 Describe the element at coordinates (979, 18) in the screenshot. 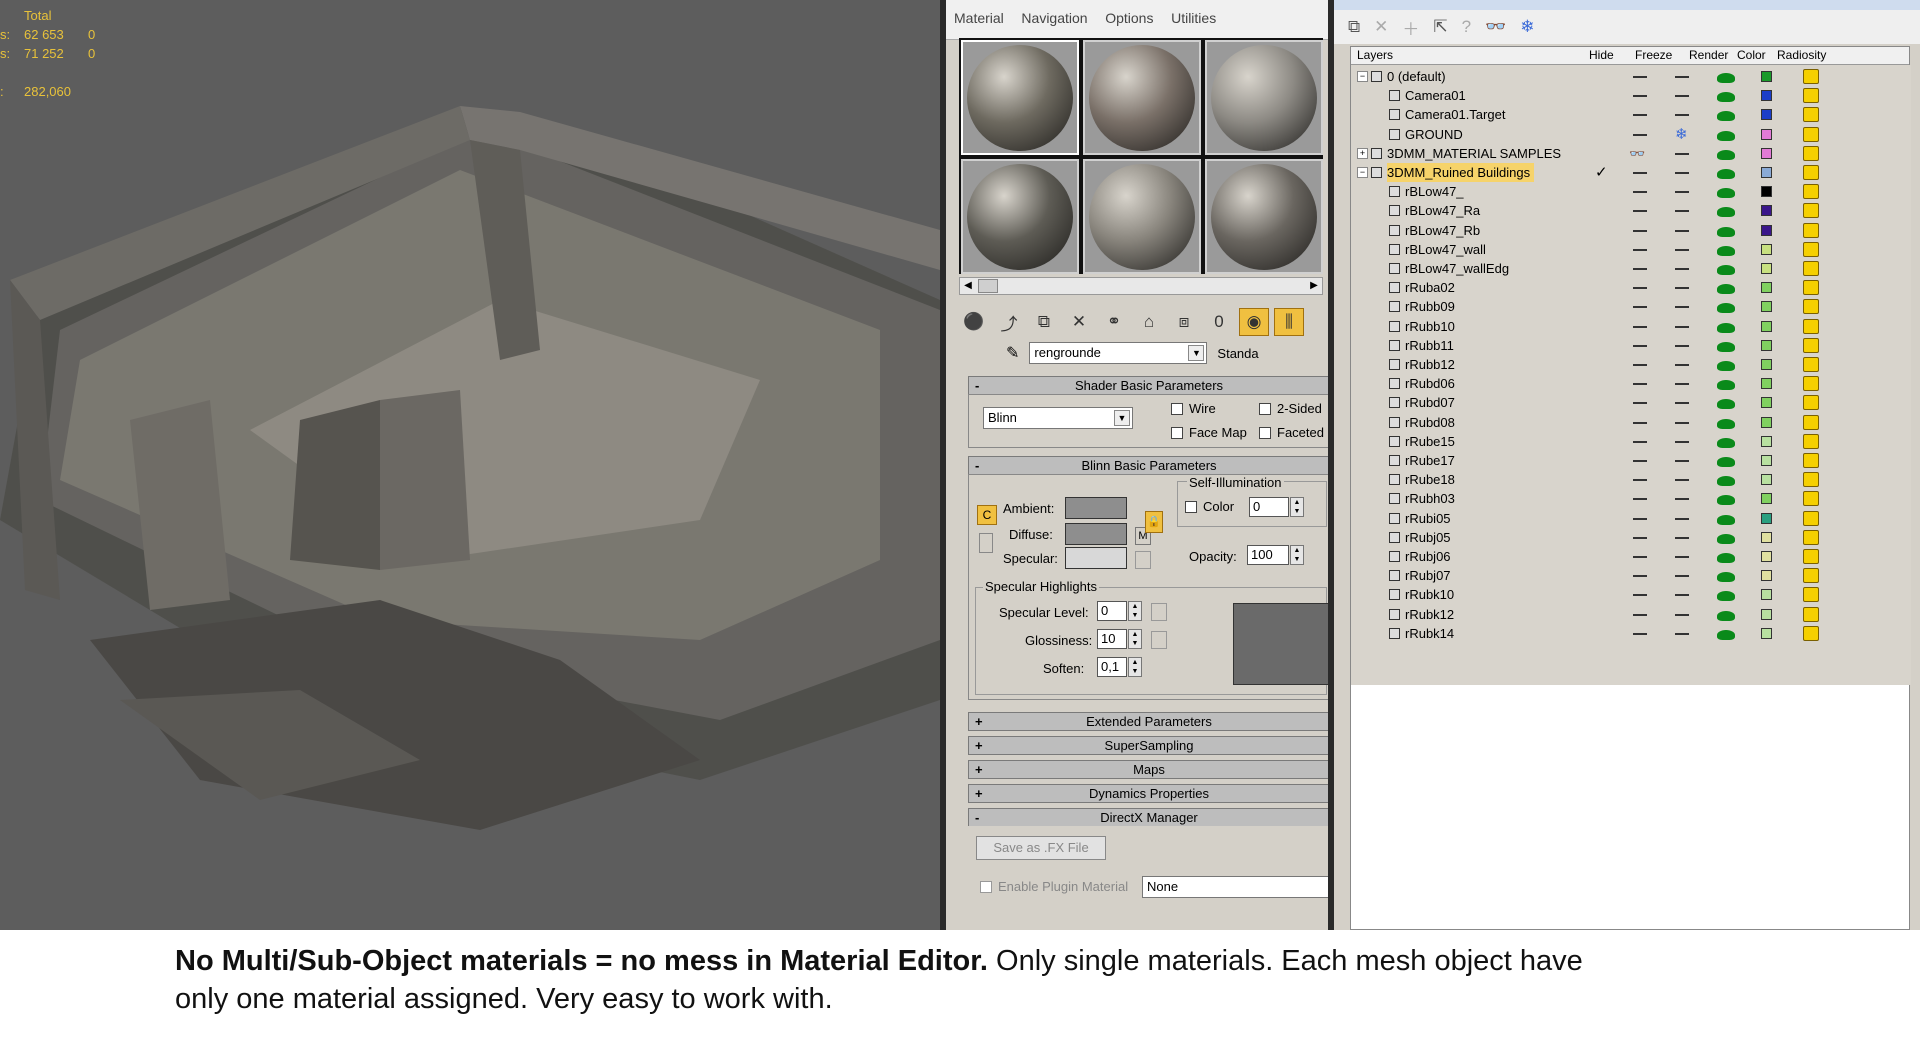

I see `menu-material: Material` at that location.